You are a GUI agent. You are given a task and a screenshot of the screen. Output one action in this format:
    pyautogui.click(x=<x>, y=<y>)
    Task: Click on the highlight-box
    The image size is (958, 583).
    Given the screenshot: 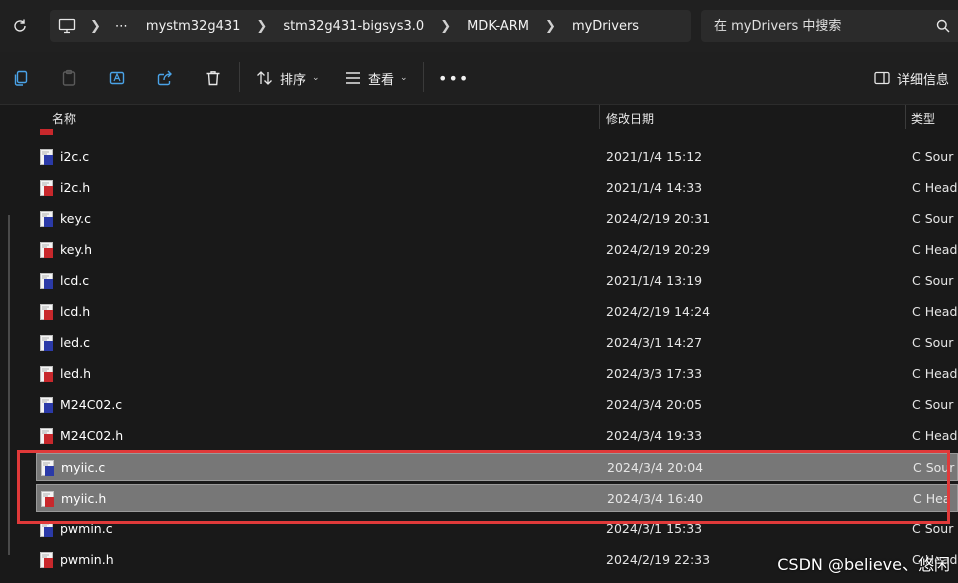 What is the action you would take?
    pyautogui.click(x=483, y=487)
    